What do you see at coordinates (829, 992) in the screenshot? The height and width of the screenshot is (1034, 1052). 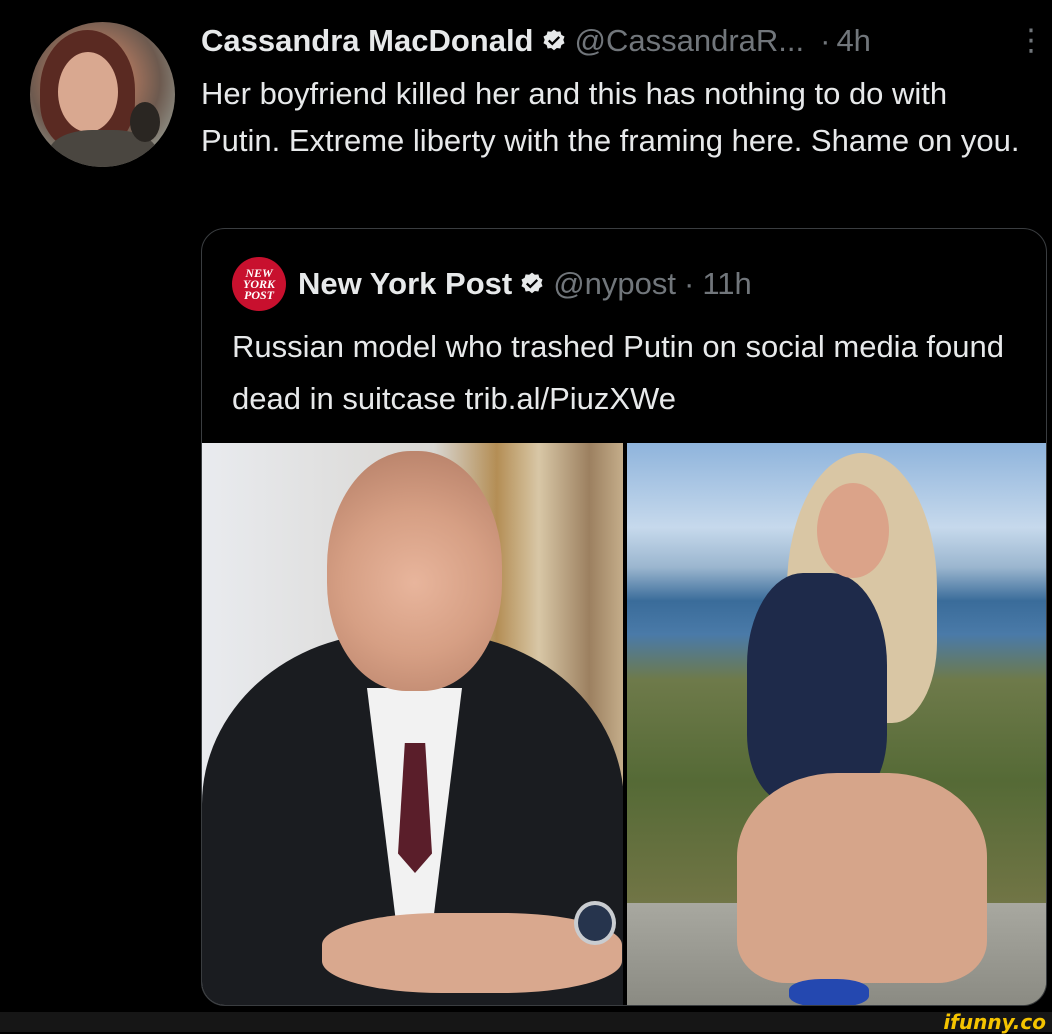 I see `photo-shoe-shape` at bounding box center [829, 992].